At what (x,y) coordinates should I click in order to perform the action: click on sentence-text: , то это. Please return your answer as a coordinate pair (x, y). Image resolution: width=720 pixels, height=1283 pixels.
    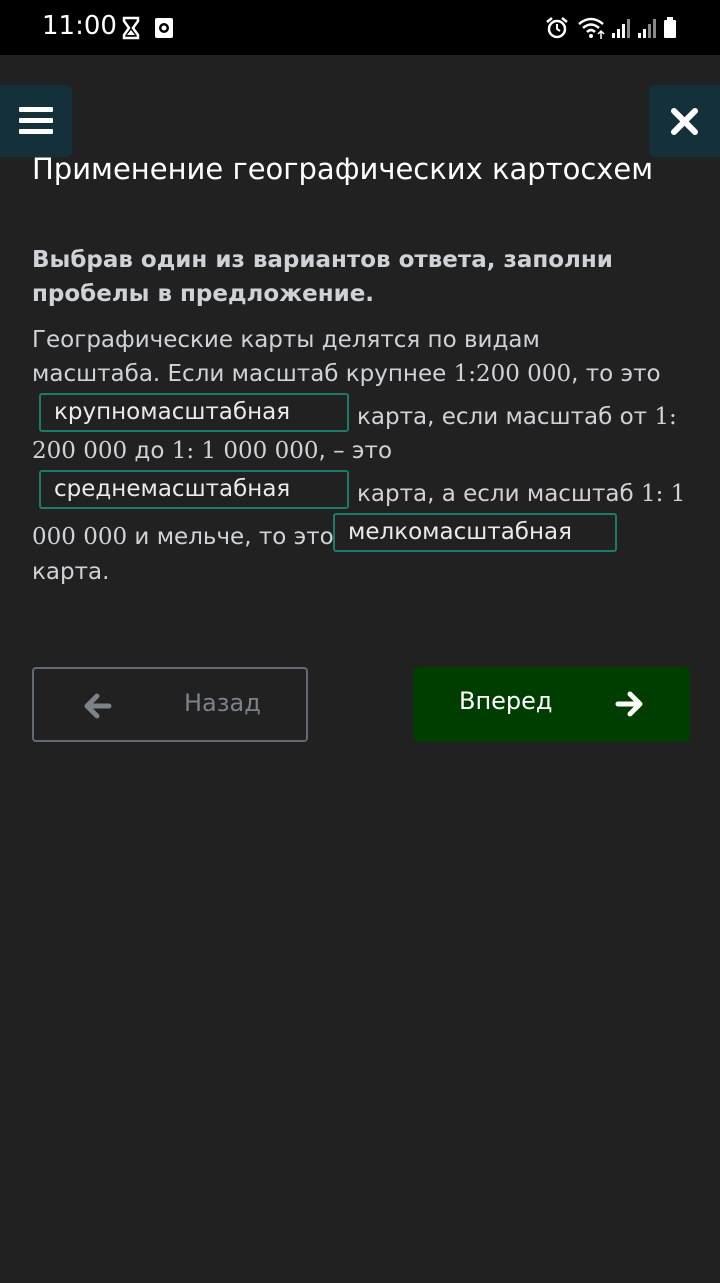
    Looking at the image, I should click on (616, 374).